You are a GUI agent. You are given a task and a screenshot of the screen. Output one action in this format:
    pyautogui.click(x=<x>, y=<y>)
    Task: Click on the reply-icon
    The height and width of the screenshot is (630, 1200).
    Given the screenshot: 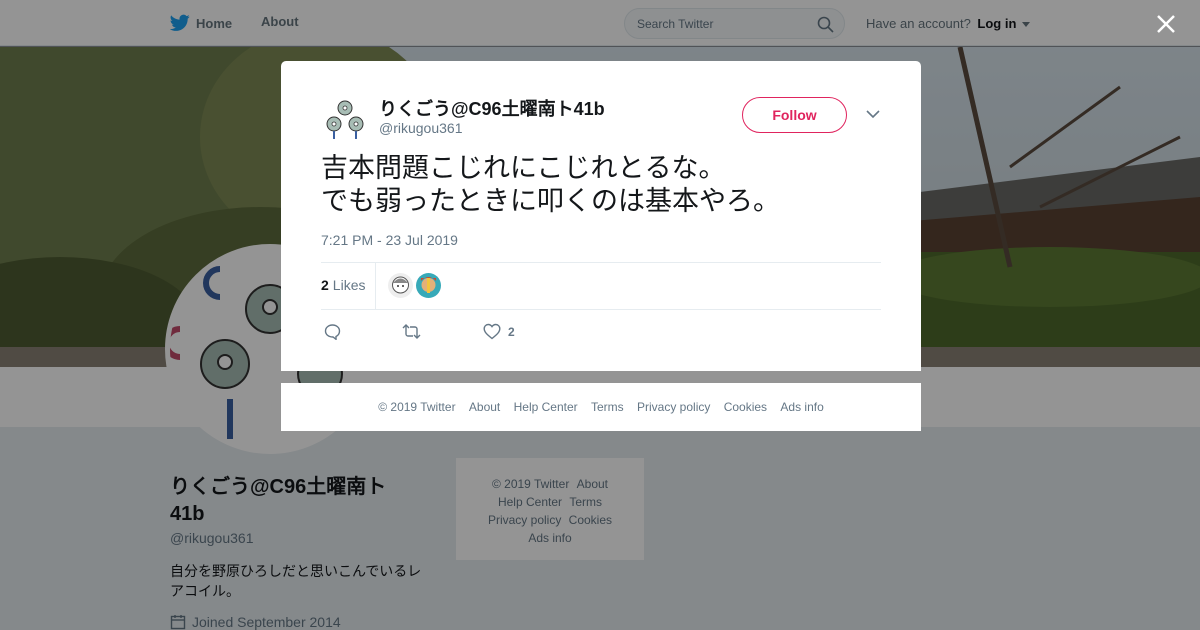 What is the action you would take?
    pyautogui.click(x=332, y=332)
    